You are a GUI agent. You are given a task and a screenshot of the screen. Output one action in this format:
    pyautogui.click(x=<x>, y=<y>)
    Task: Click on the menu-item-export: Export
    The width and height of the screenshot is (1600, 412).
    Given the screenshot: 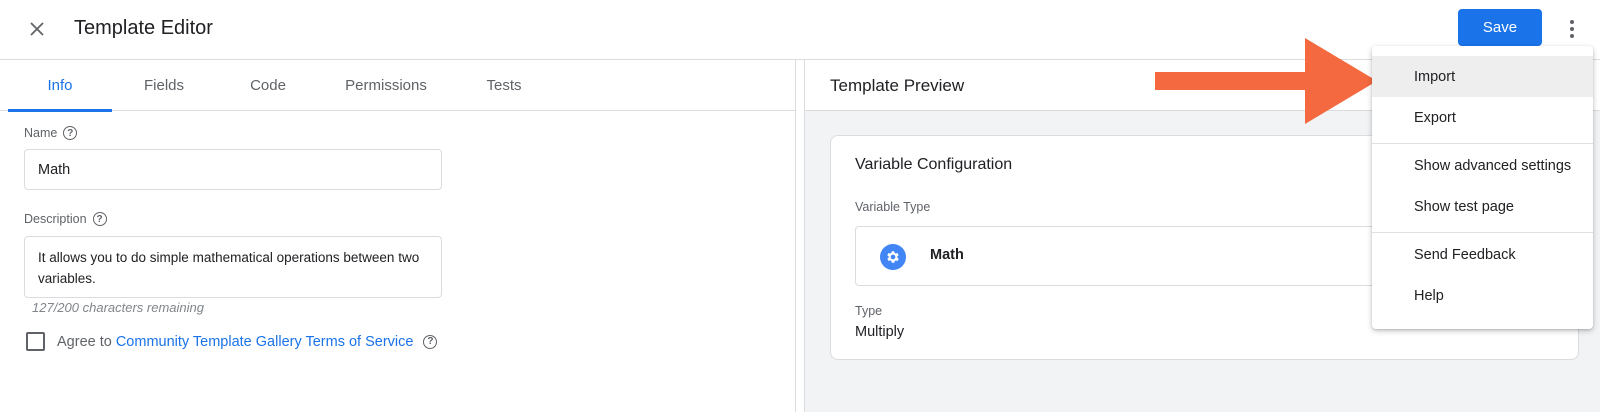 What is the action you would take?
    pyautogui.click(x=1482, y=117)
    